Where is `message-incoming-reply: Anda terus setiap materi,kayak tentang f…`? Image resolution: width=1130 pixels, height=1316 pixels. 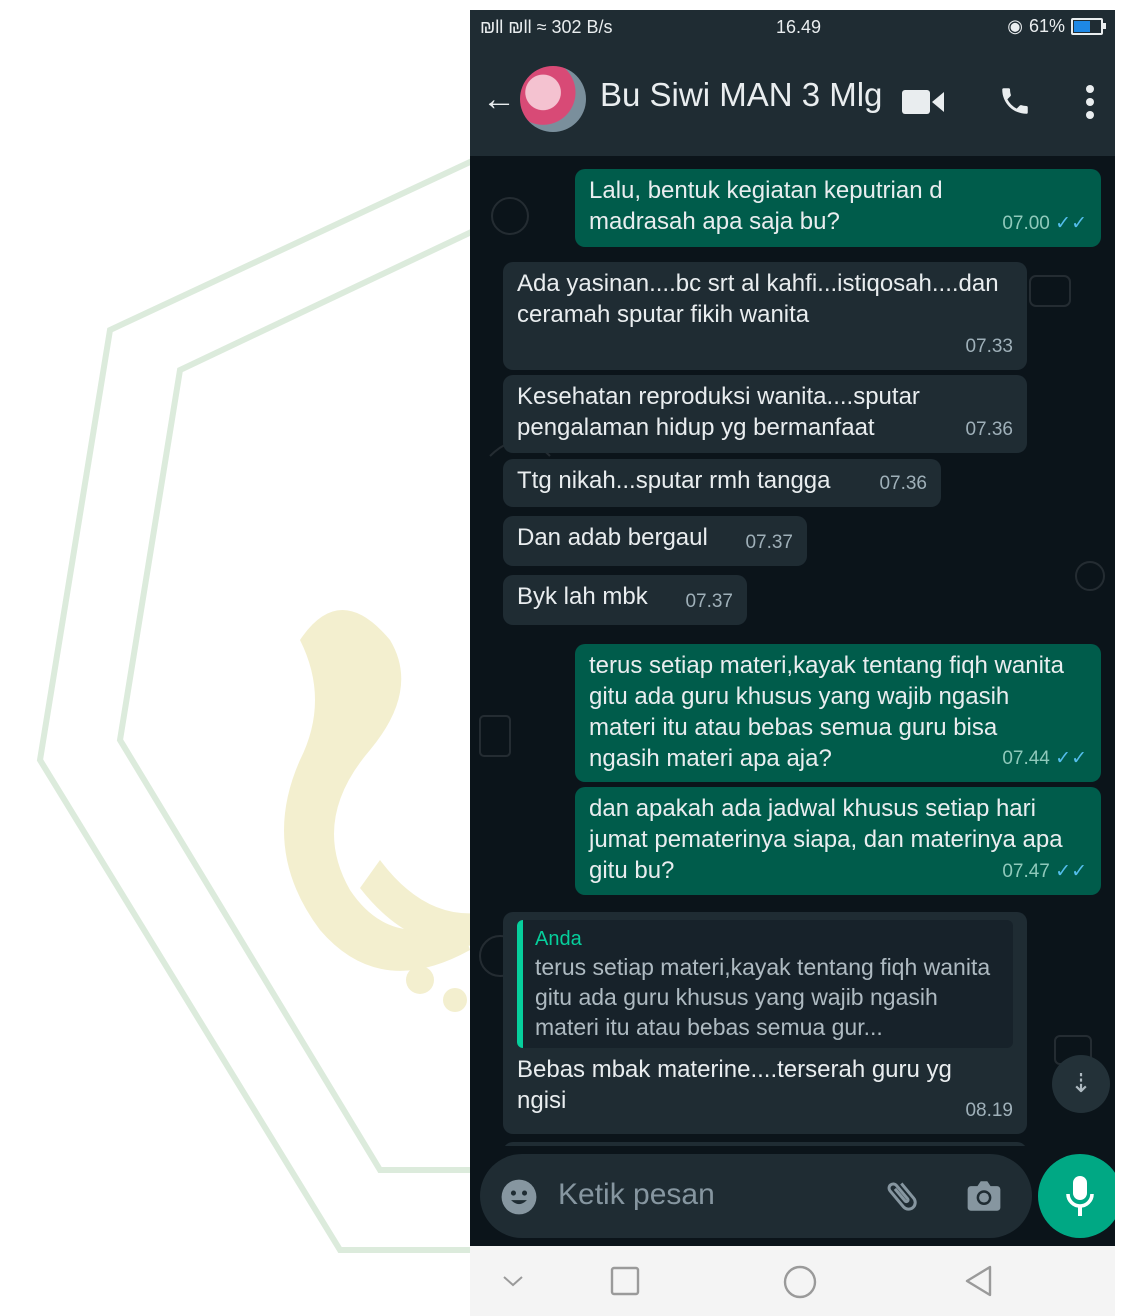
message-incoming-reply: Anda terus setiap materi,kayak tentang f… is located at coordinates (765, 1023).